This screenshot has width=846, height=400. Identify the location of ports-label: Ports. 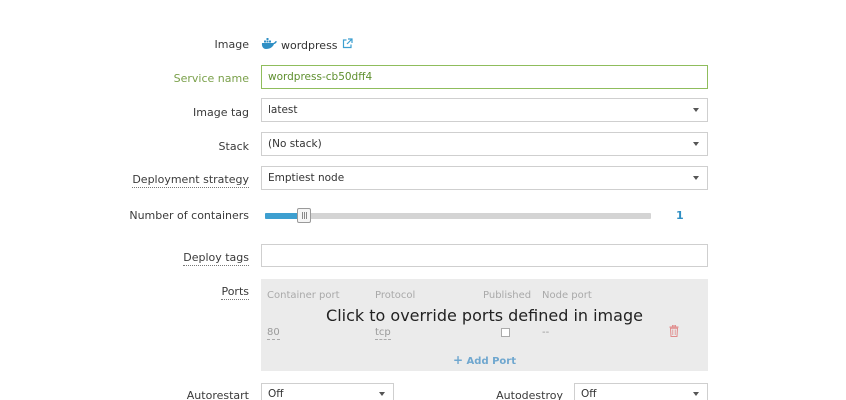
(235, 292).